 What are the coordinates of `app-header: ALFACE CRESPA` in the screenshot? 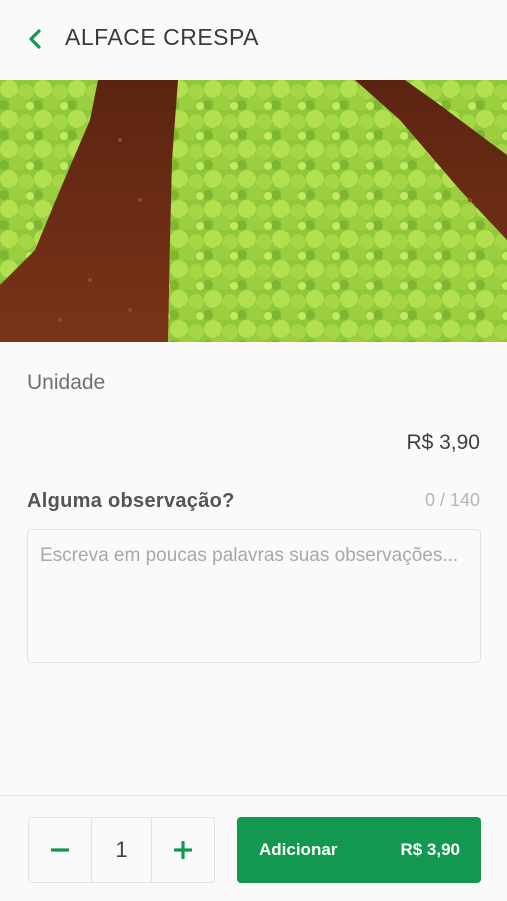 It's located at (253, 40).